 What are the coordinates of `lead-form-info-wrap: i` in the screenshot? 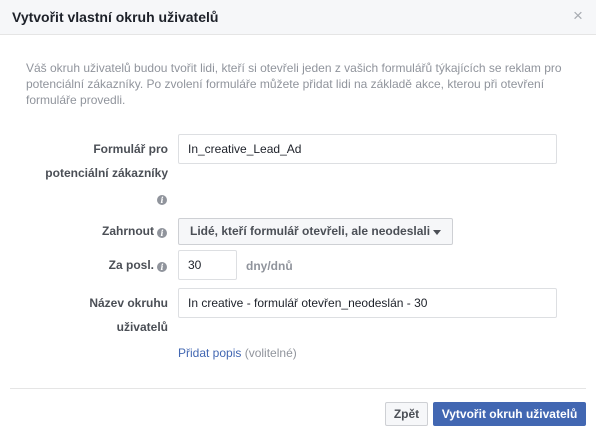 It's located at (162, 199).